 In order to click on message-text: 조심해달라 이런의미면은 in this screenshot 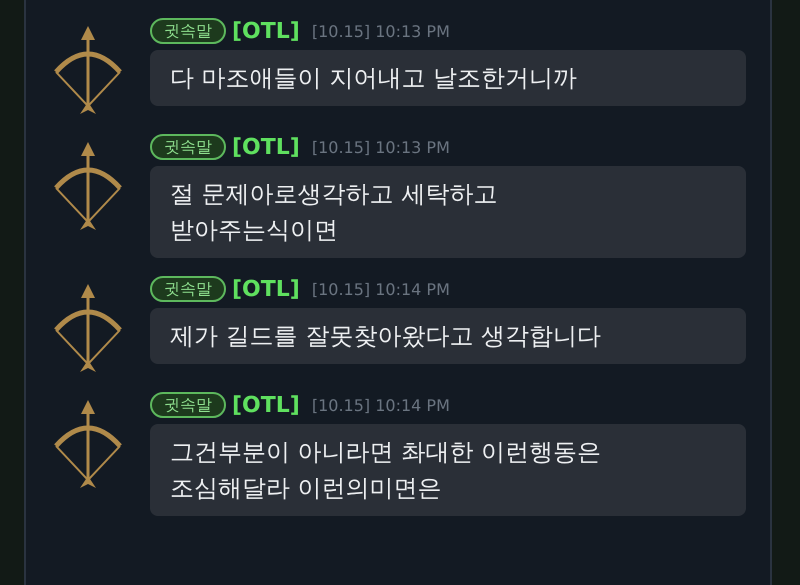, I will do `click(306, 488)`.